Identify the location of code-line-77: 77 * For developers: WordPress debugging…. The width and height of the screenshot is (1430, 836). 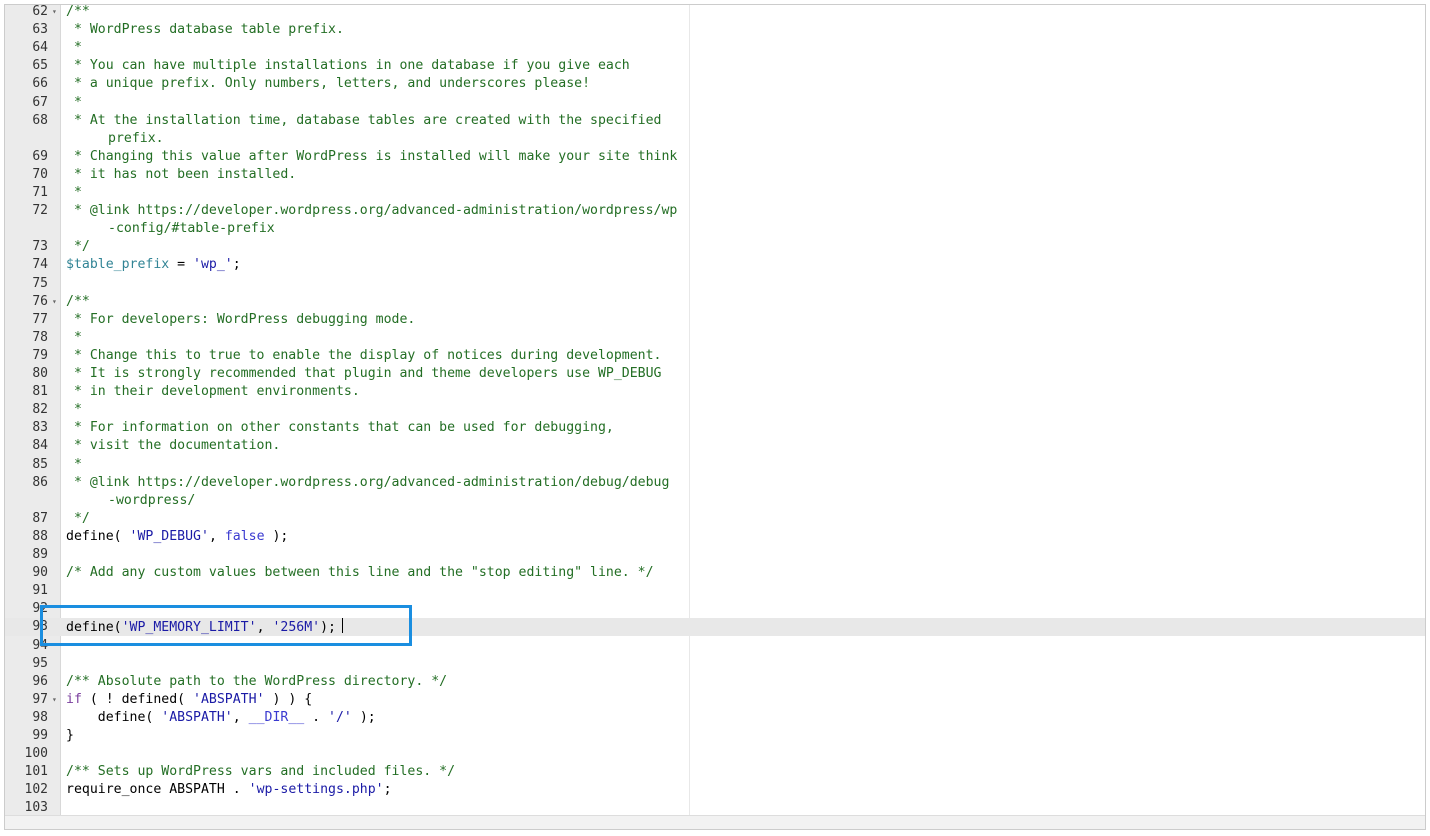
(715, 320).